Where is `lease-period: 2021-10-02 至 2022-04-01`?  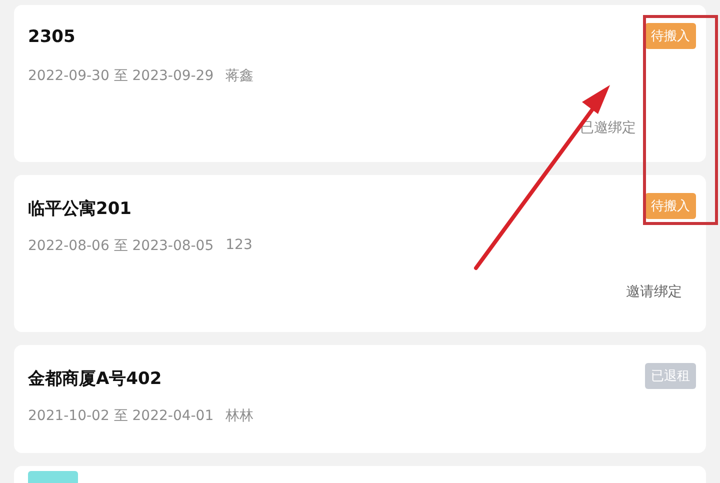 lease-period: 2021-10-02 至 2022-04-01 is located at coordinates (121, 416).